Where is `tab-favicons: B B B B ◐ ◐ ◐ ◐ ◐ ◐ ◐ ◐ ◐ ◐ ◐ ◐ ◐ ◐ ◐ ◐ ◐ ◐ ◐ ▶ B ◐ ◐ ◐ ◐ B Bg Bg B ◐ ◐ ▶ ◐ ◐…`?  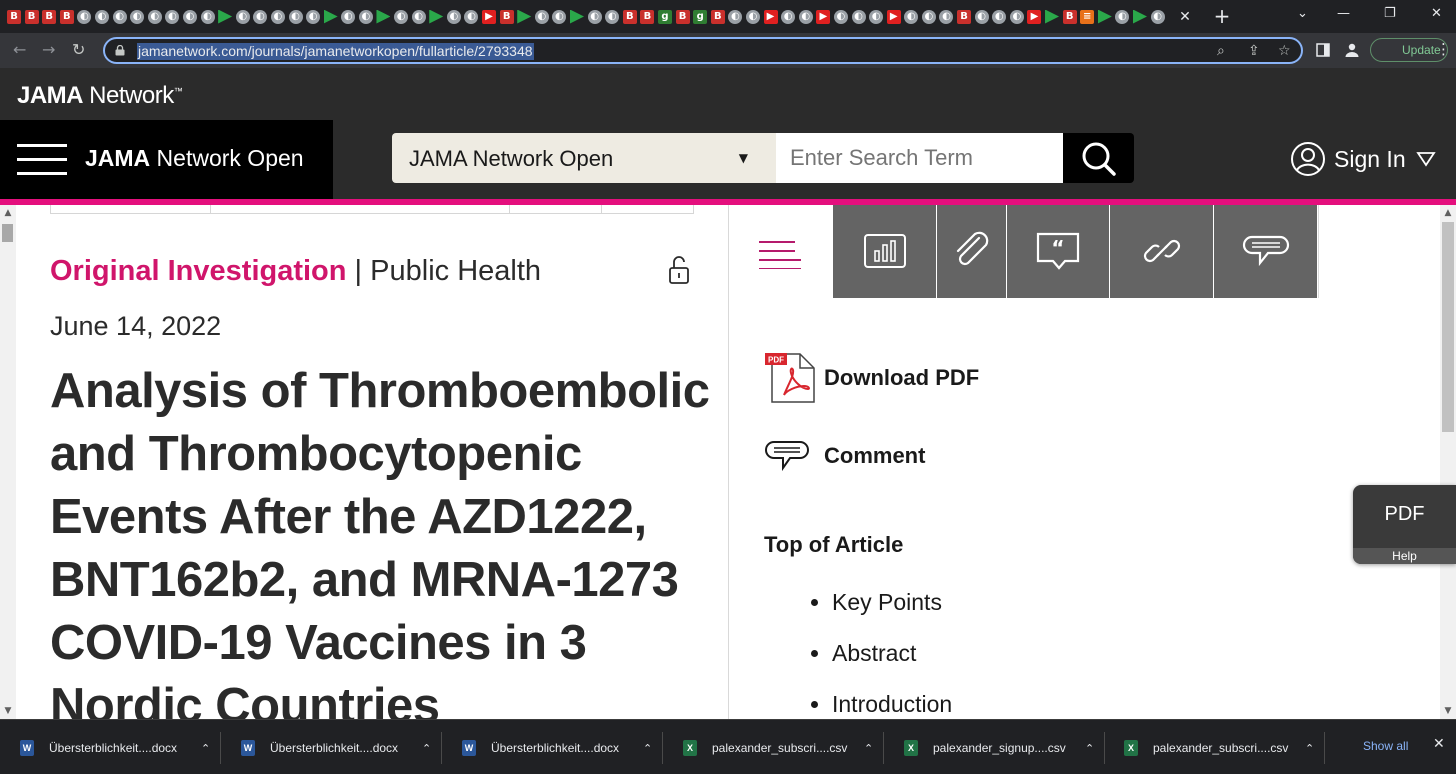 tab-favicons: B B B B ◐ ◐ ◐ ◐ ◐ ◐ ◐ ◐ ◐ ◐ ◐ ◐ ◐ ◐ ◐ ◐ ◐ ◐ ◐ ▶ B ◐ ◐ ◐ ◐ B Bg Bg B ◐ ◐ ▶ ◐ ◐… is located at coordinates (582, 16).